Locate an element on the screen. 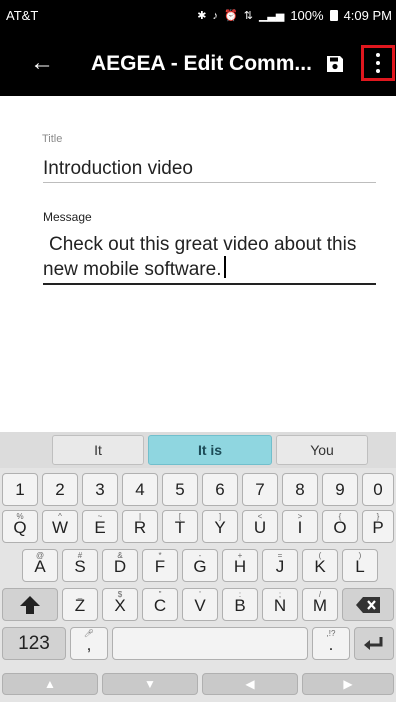  enter-icon is located at coordinates (373, 643).